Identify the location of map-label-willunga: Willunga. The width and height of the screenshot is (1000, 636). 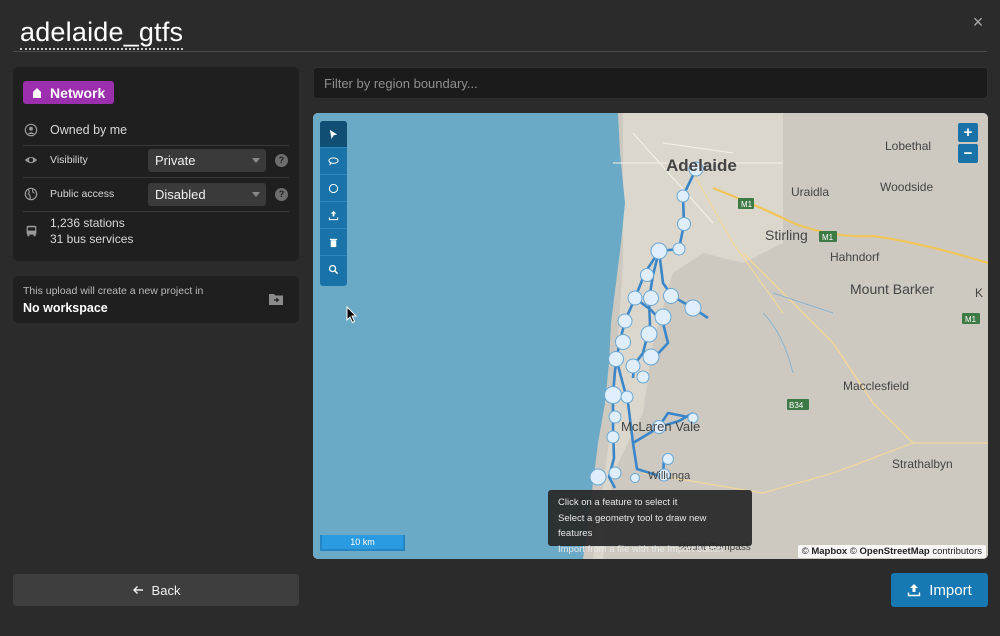
(669, 476).